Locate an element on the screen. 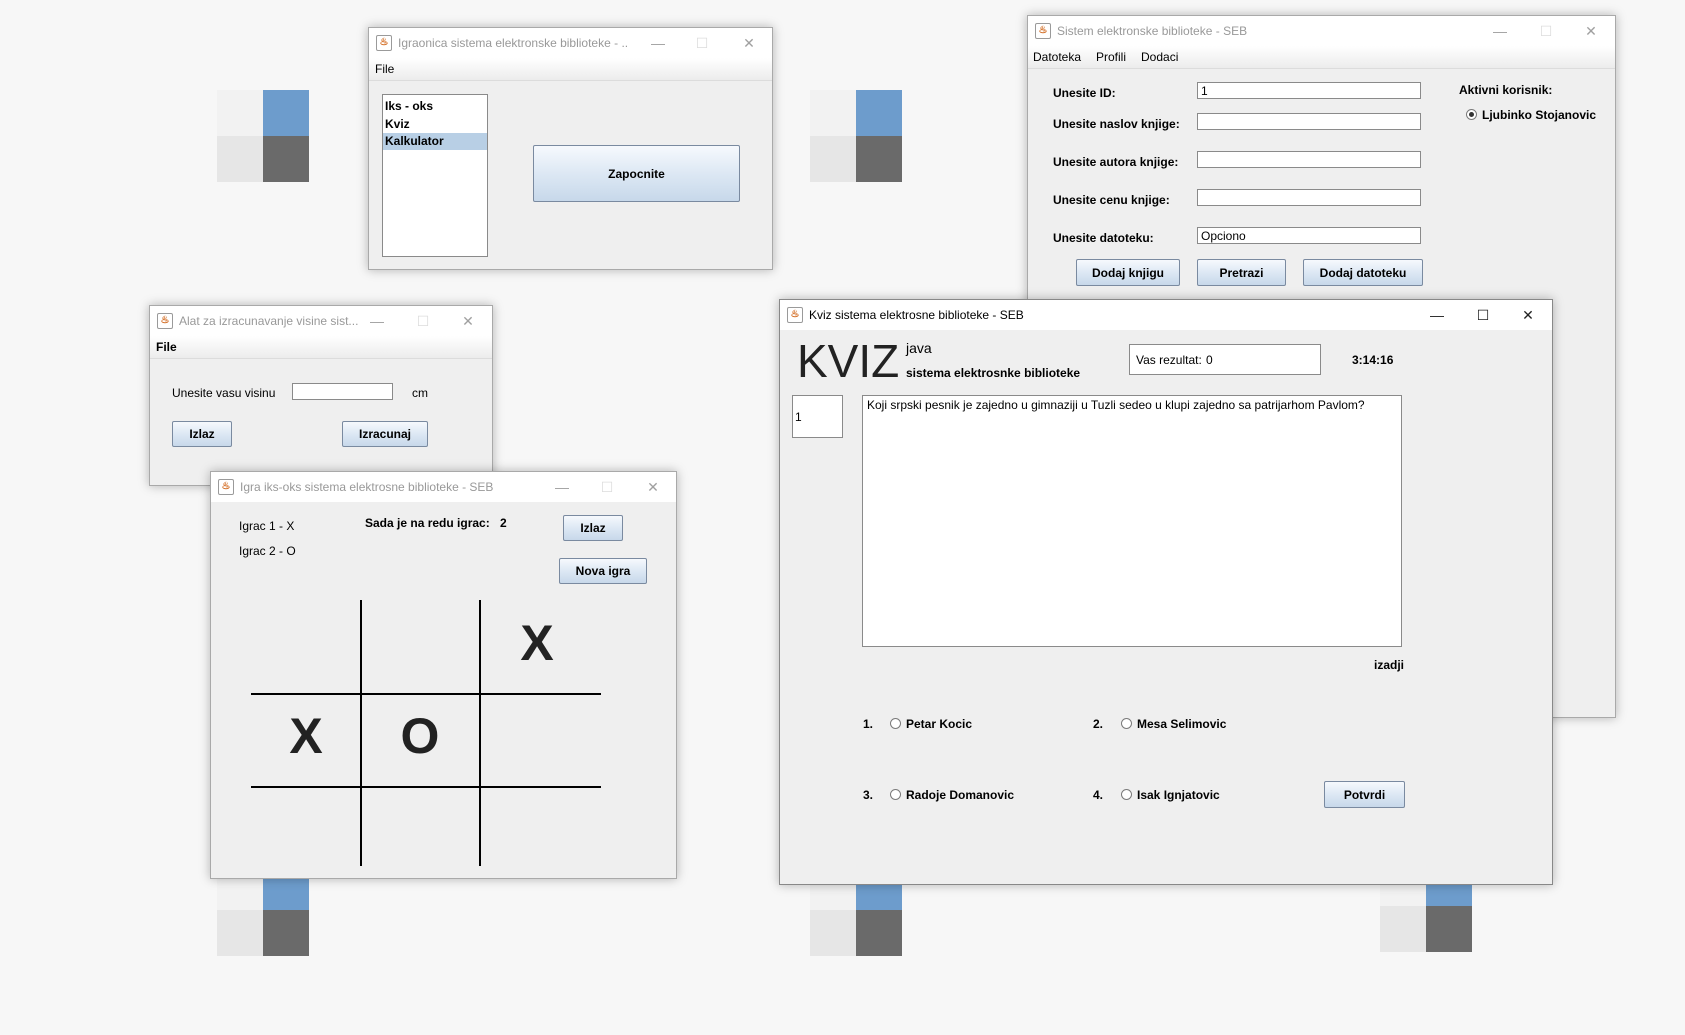 The height and width of the screenshot is (1035, 1685). calculate-button: Izracunaj is located at coordinates (385, 434).